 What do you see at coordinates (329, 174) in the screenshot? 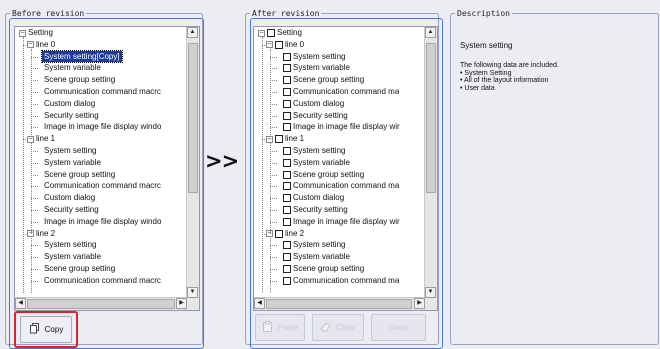
I see `tree-item-label: Scene group setting` at bounding box center [329, 174].